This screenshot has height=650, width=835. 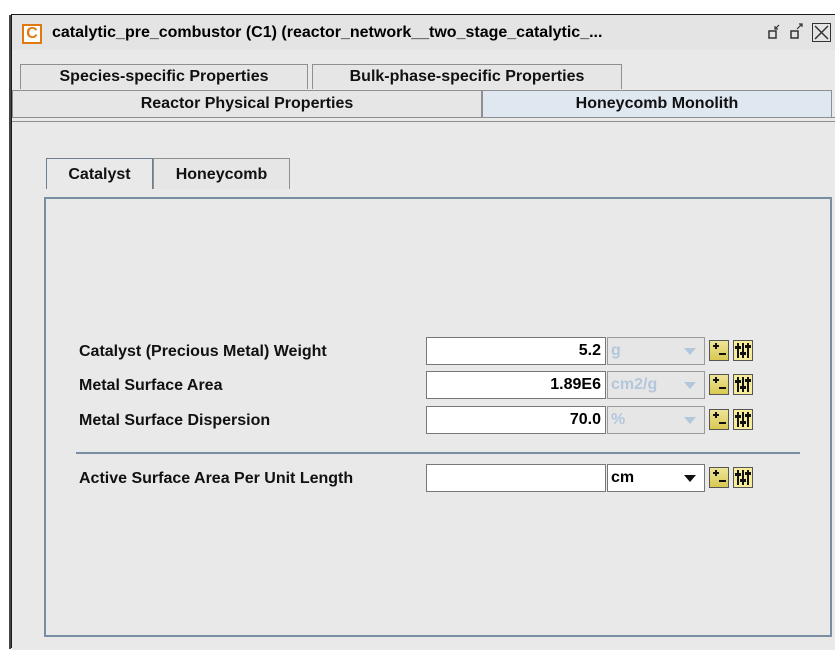 I want to click on maximize-button, so click(x=797, y=32).